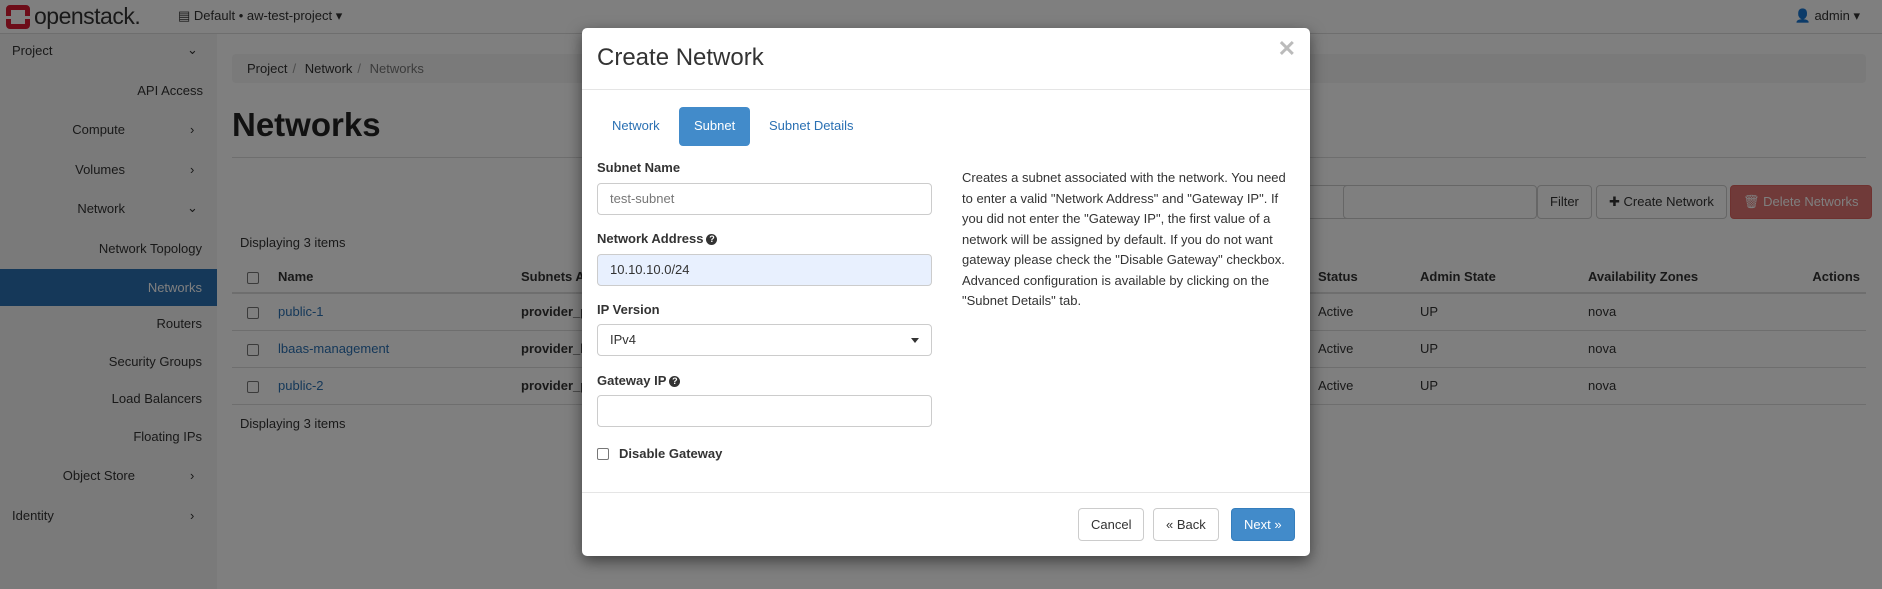 Image resolution: width=1882 pixels, height=589 pixels. I want to click on tab-subnet-details: Subnet Details, so click(811, 126).